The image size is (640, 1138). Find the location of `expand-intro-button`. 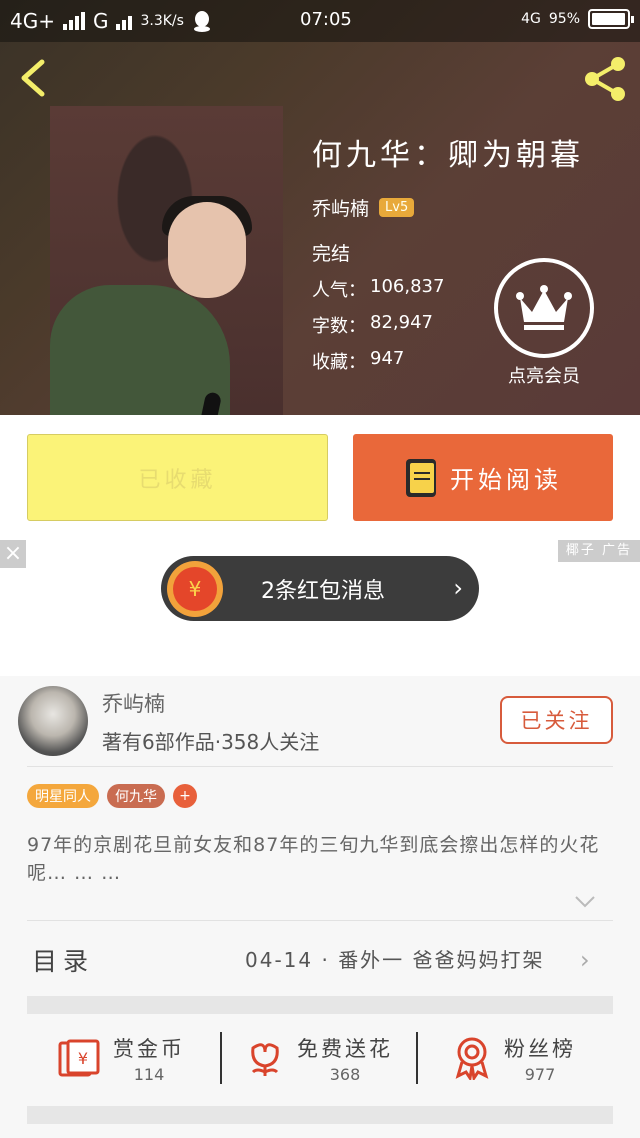

expand-intro-button is located at coordinates (585, 903).